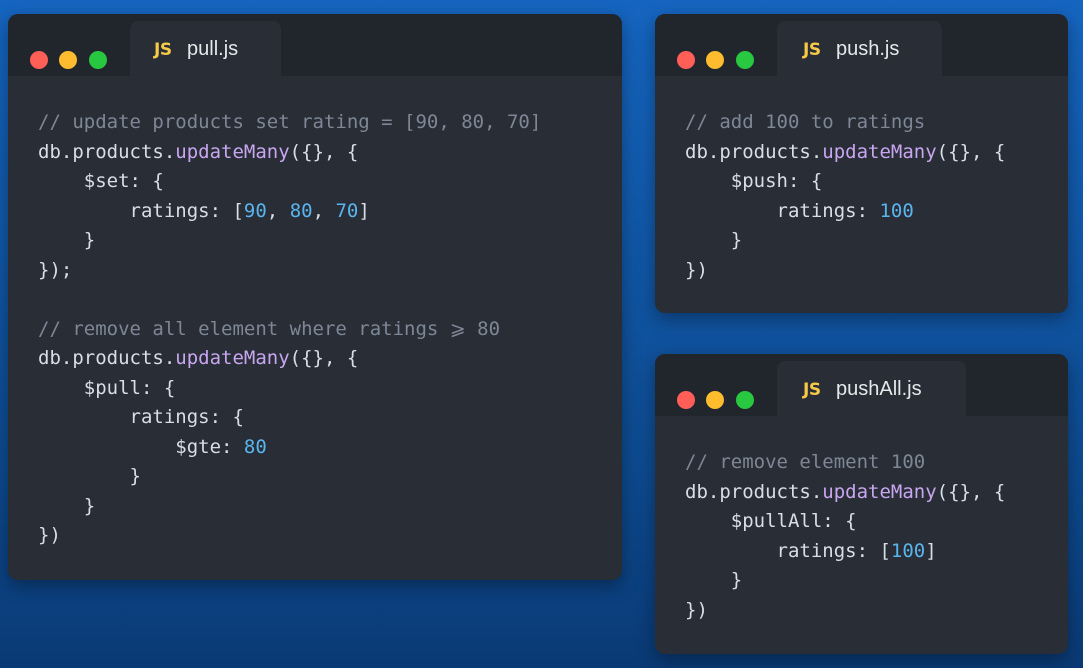 The height and width of the screenshot is (668, 1083). I want to click on code-token: // remove element 100, so click(805, 462).